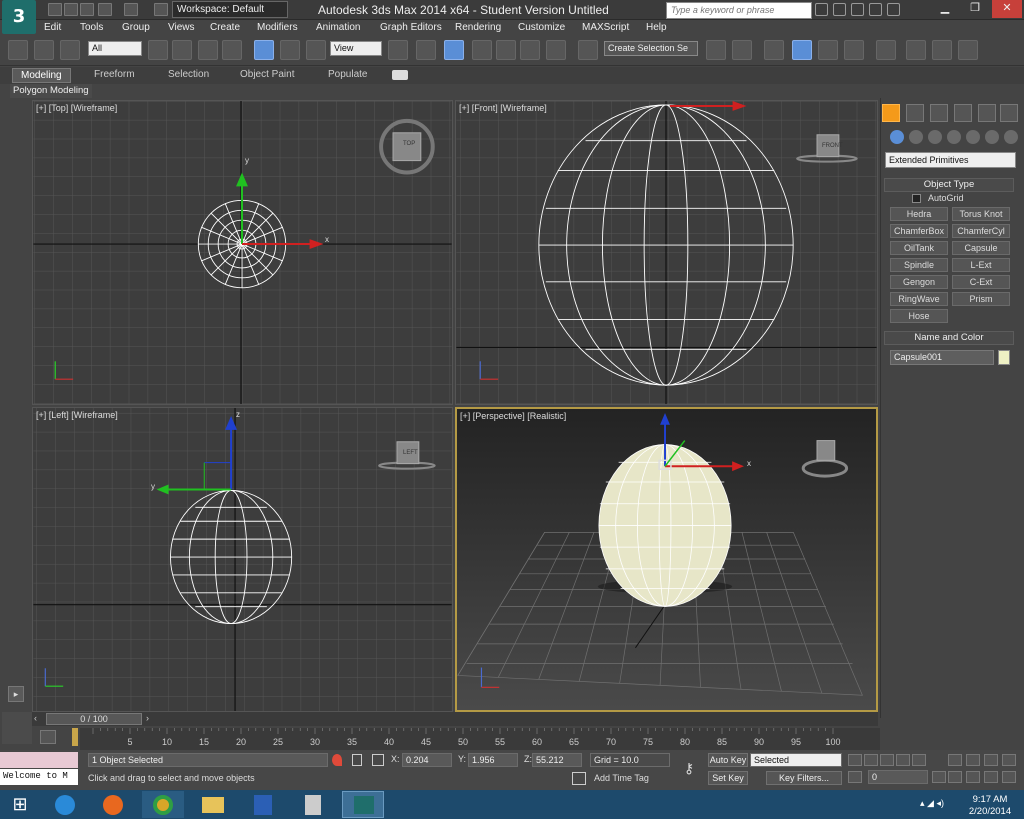  Describe the element at coordinates (114, 75) in the screenshot. I see `ribbon-tab-freeform: Freeform` at that location.